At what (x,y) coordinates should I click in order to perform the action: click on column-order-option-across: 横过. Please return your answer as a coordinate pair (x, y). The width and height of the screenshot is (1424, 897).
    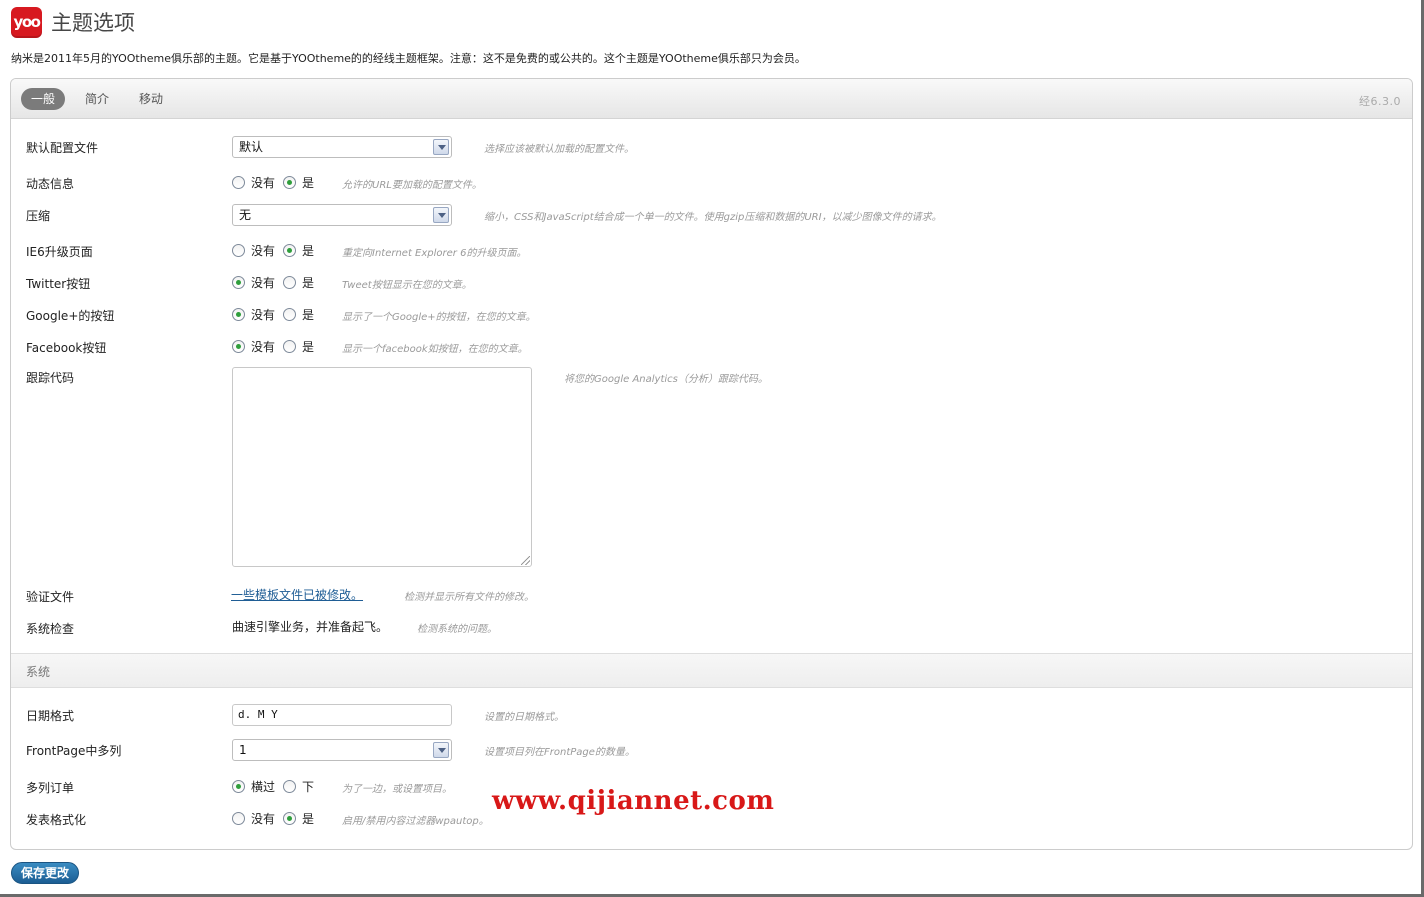
    Looking at the image, I should click on (263, 787).